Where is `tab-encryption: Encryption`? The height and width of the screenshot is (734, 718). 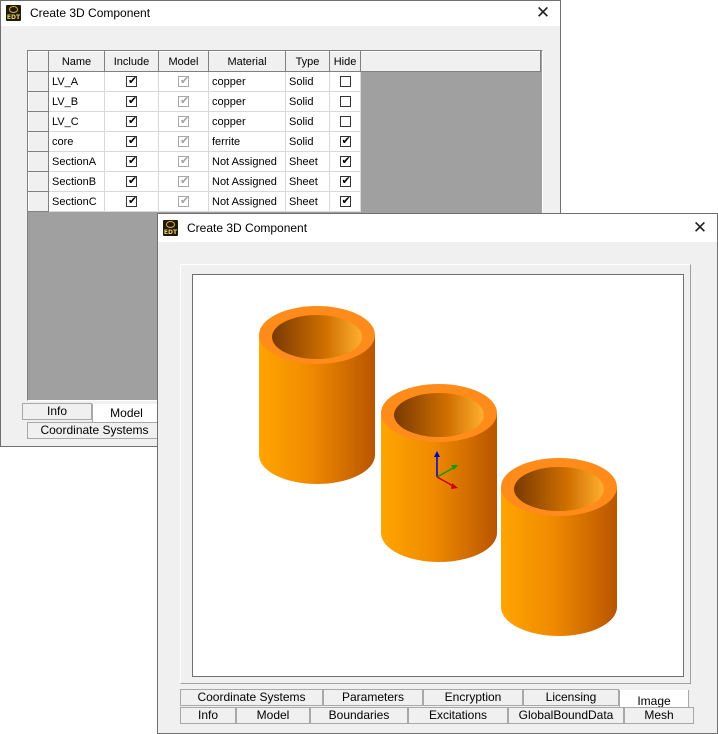
tab-encryption: Encryption is located at coordinates (473, 697).